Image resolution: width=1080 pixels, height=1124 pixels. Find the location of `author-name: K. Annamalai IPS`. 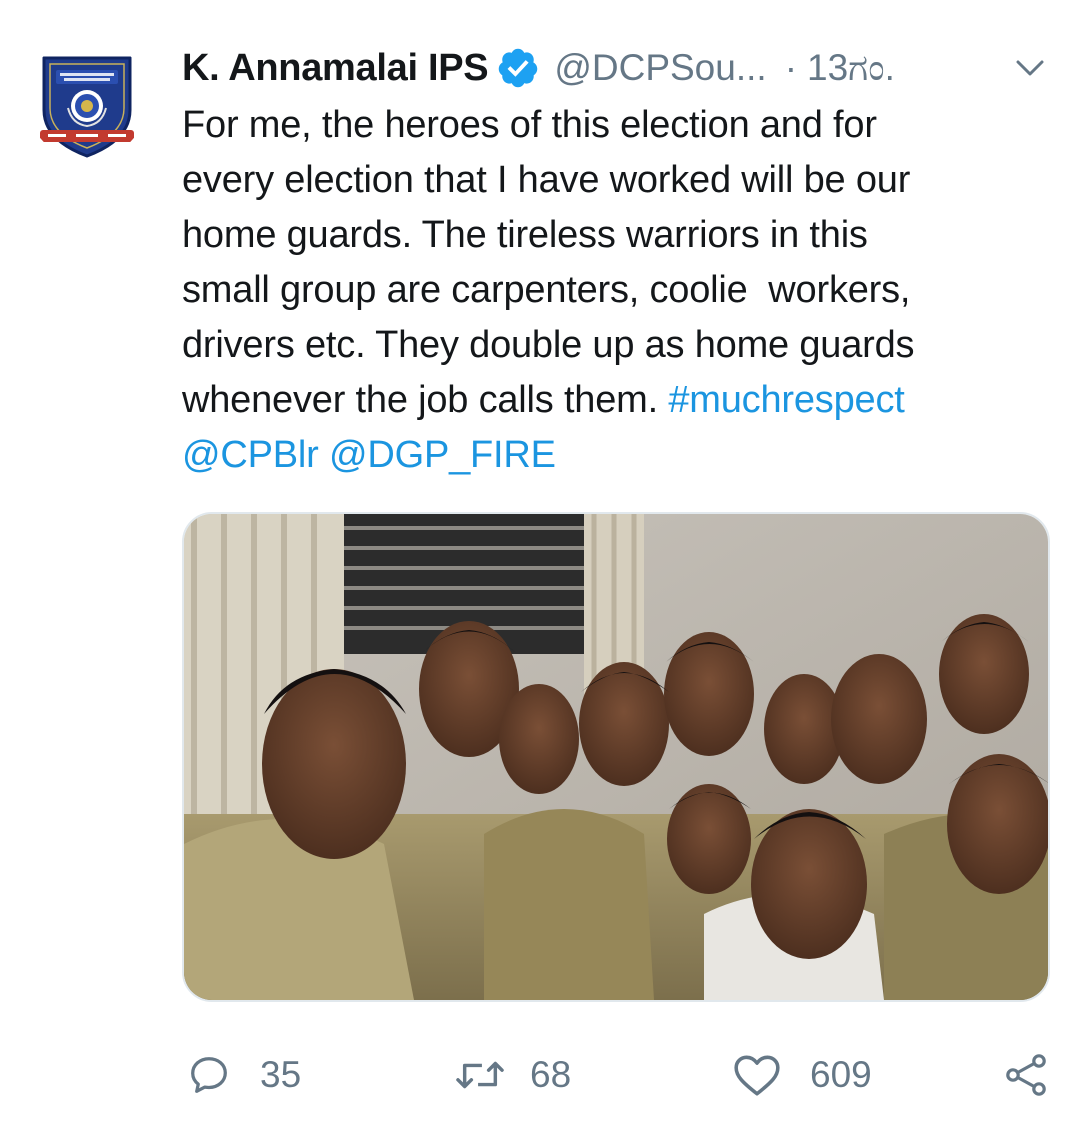

author-name: K. Annamalai IPS is located at coordinates (335, 68).